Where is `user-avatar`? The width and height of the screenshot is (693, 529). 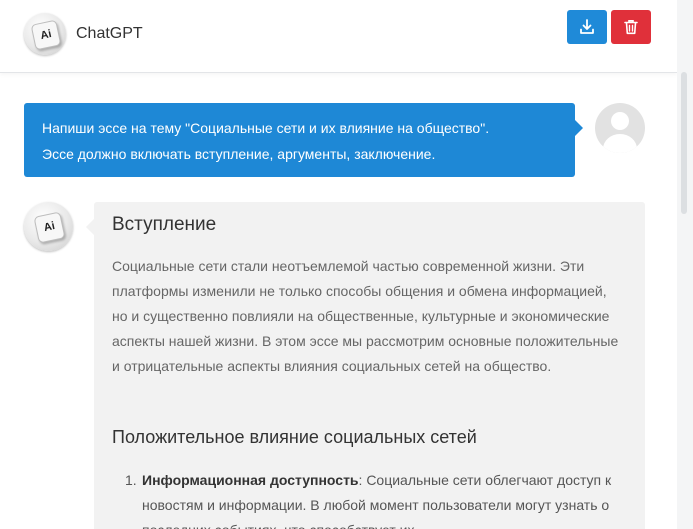
user-avatar is located at coordinates (620, 128).